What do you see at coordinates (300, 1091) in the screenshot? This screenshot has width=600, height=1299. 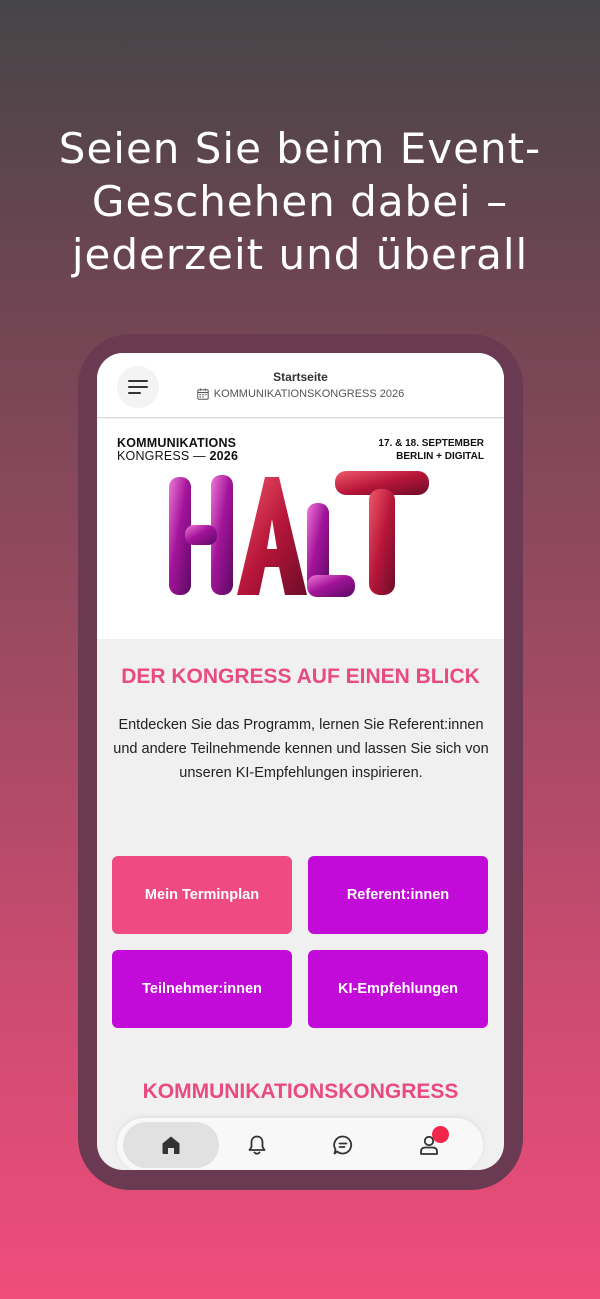 I see `congress-section-title: KOMMUNIKATIONSKONGRESS` at bounding box center [300, 1091].